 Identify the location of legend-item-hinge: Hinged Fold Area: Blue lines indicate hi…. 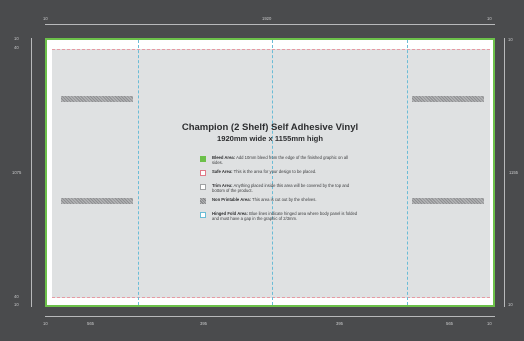
(280, 218).